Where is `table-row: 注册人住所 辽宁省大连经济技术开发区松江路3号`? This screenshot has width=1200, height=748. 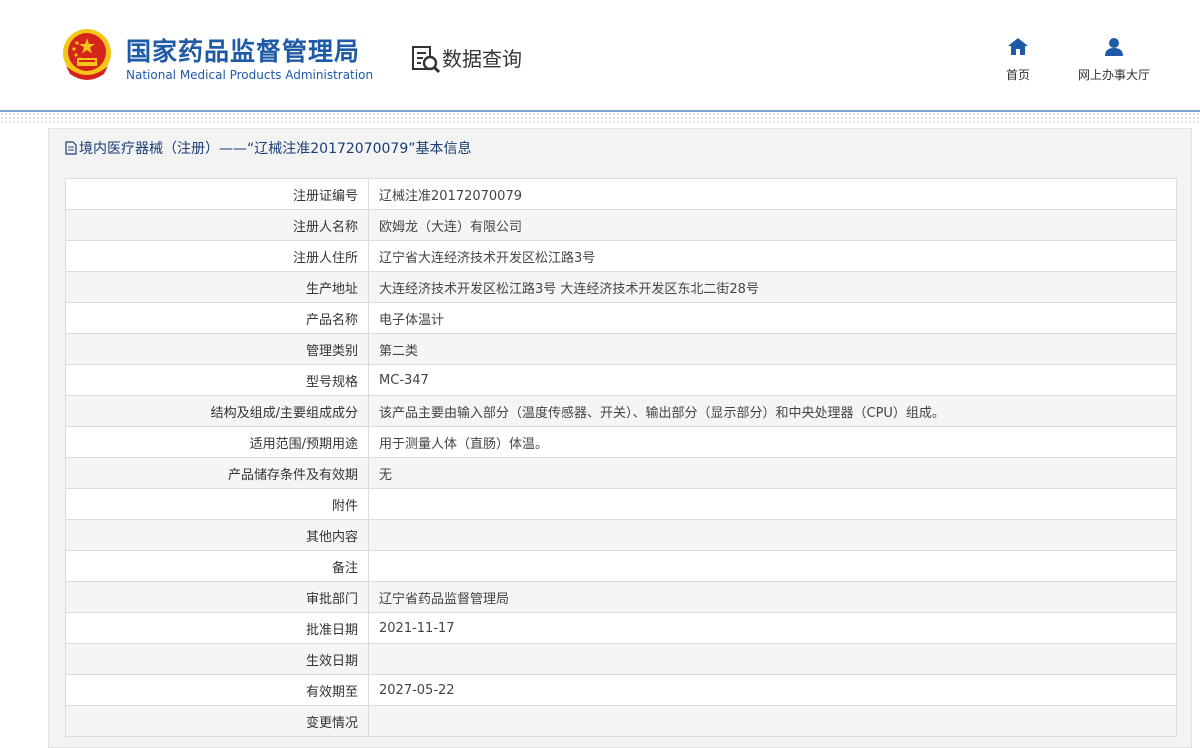 table-row: 注册人住所 辽宁省大连经济技术开发区松江路3号 is located at coordinates (621, 256).